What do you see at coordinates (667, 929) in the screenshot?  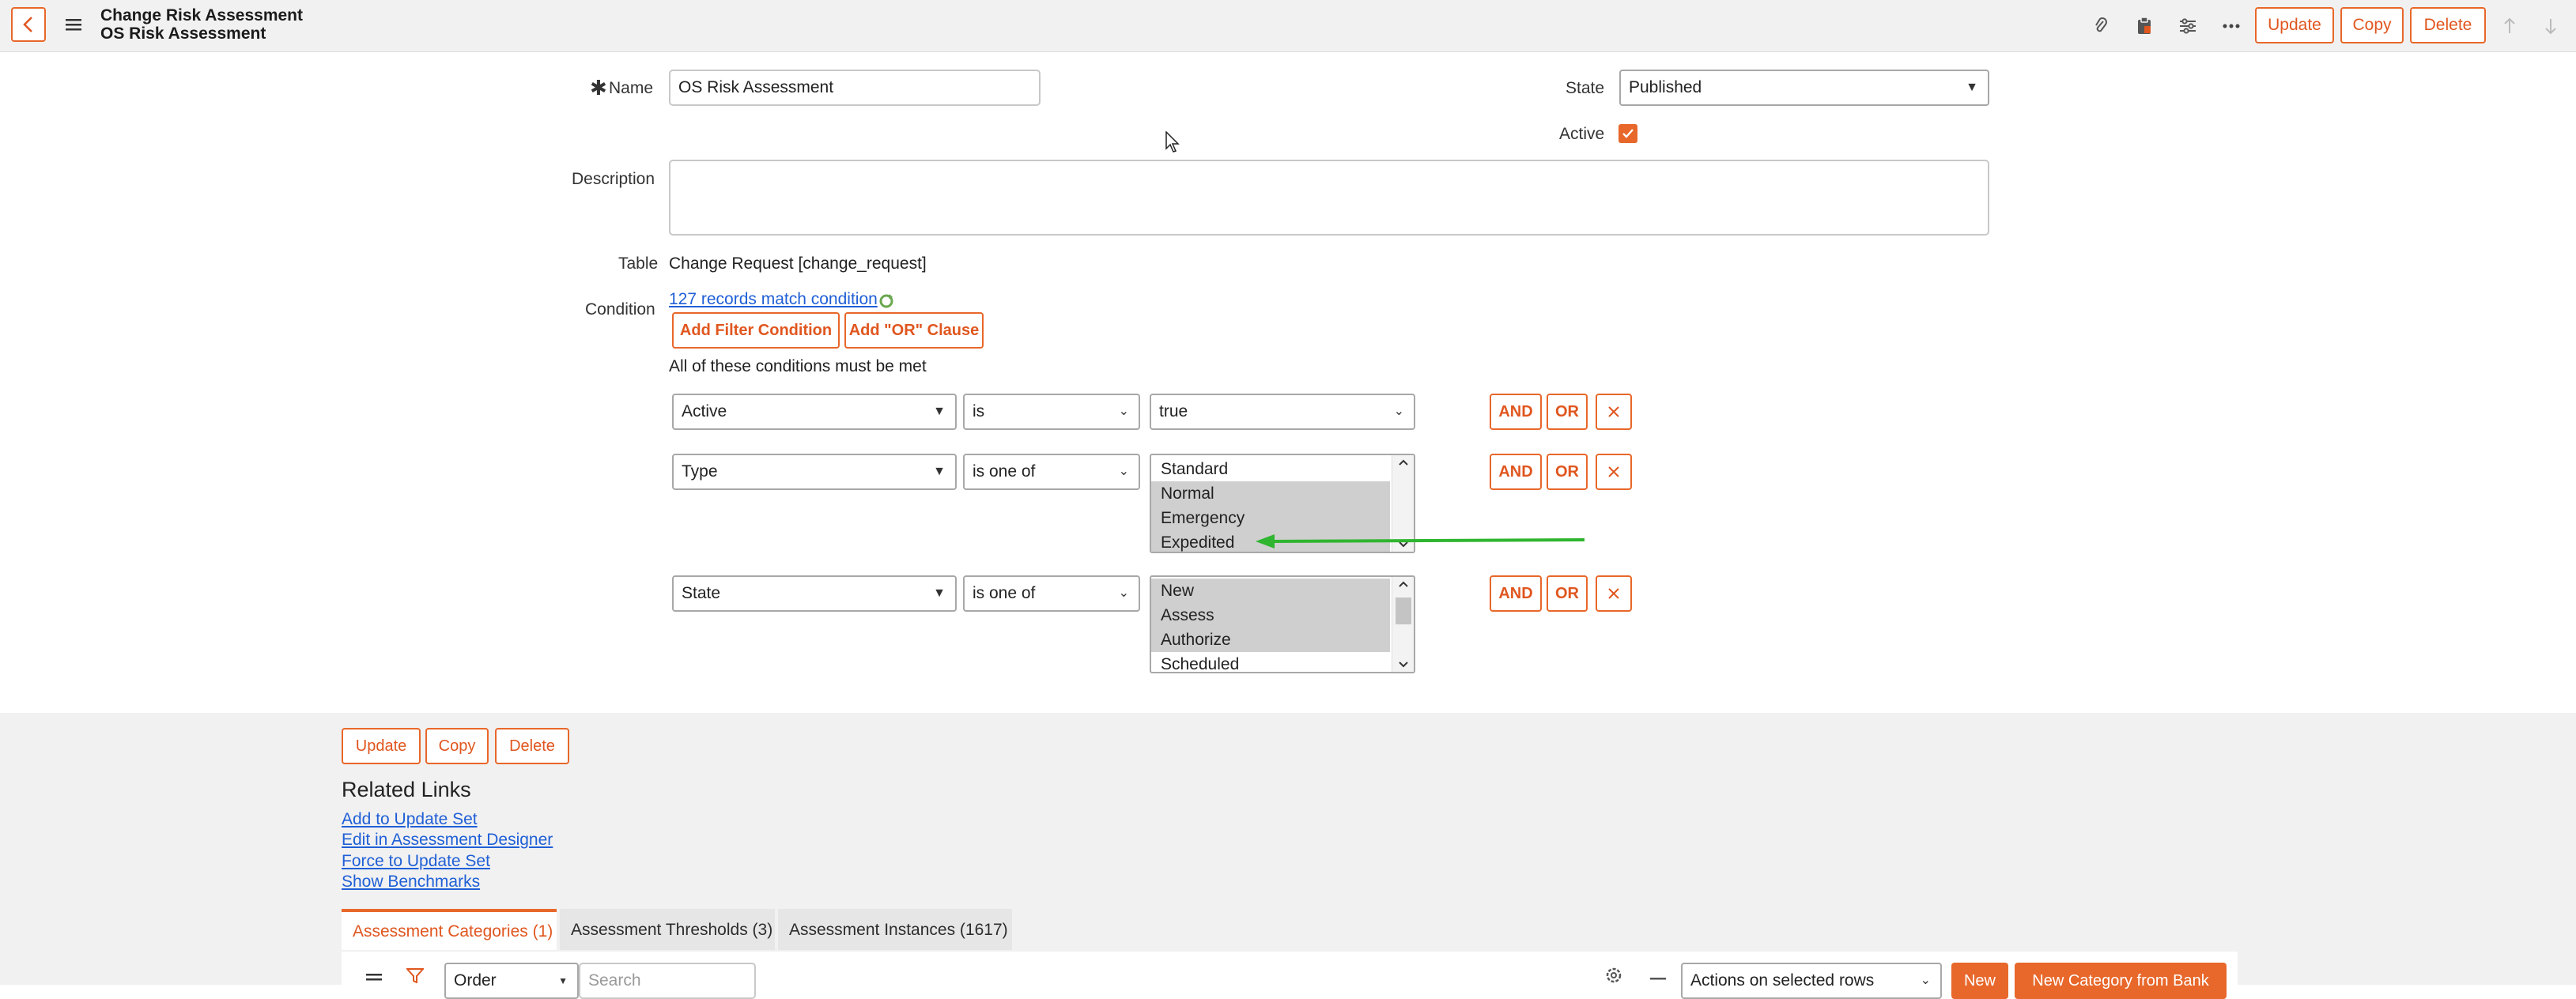 I see `tab-assessment-thresholds: Assessment Thresholds (3)` at bounding box center [667, 929].